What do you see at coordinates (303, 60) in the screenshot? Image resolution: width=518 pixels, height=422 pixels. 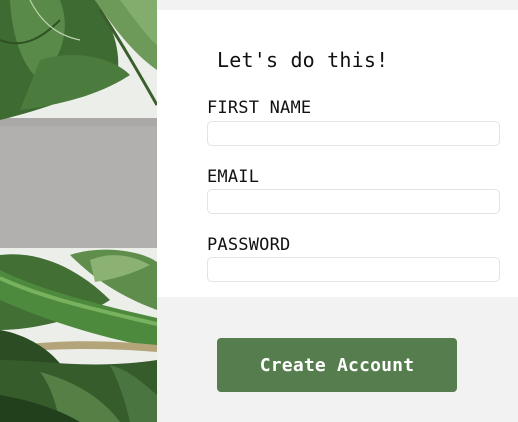 I see `form-title: Let's do this!` at bounding box center [303, 60].